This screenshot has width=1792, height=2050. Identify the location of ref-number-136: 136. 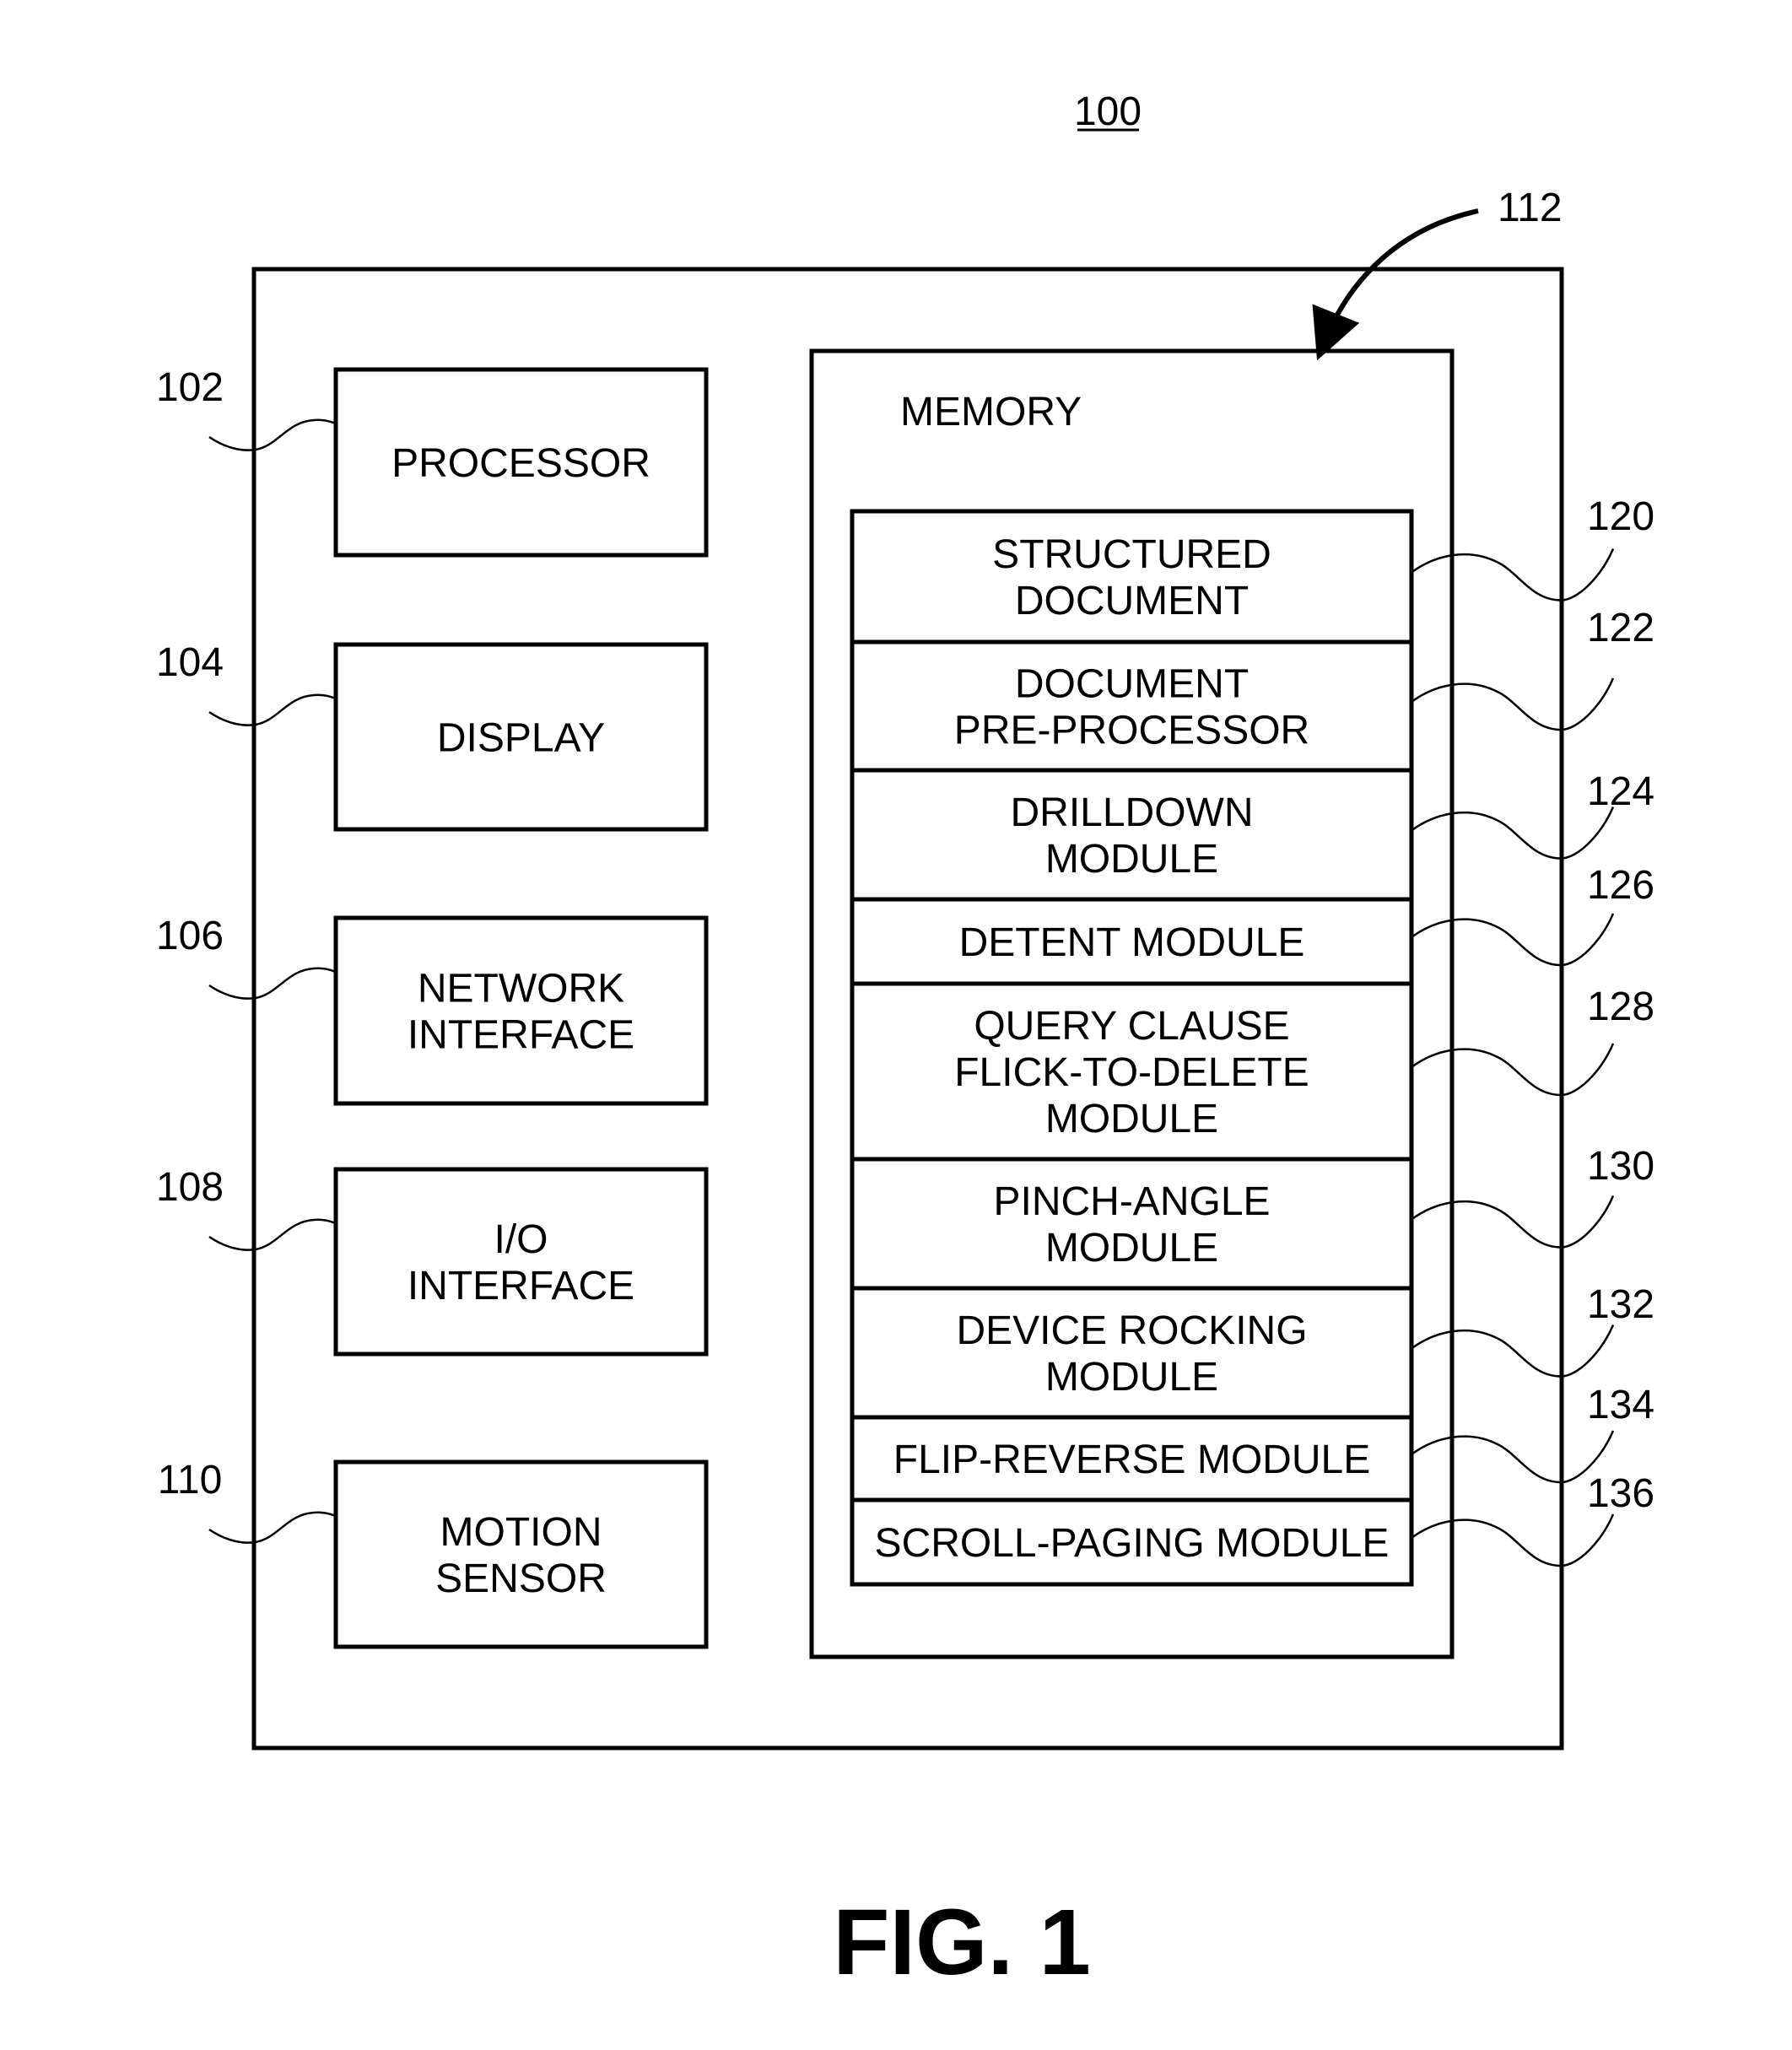
(1620, 1493).